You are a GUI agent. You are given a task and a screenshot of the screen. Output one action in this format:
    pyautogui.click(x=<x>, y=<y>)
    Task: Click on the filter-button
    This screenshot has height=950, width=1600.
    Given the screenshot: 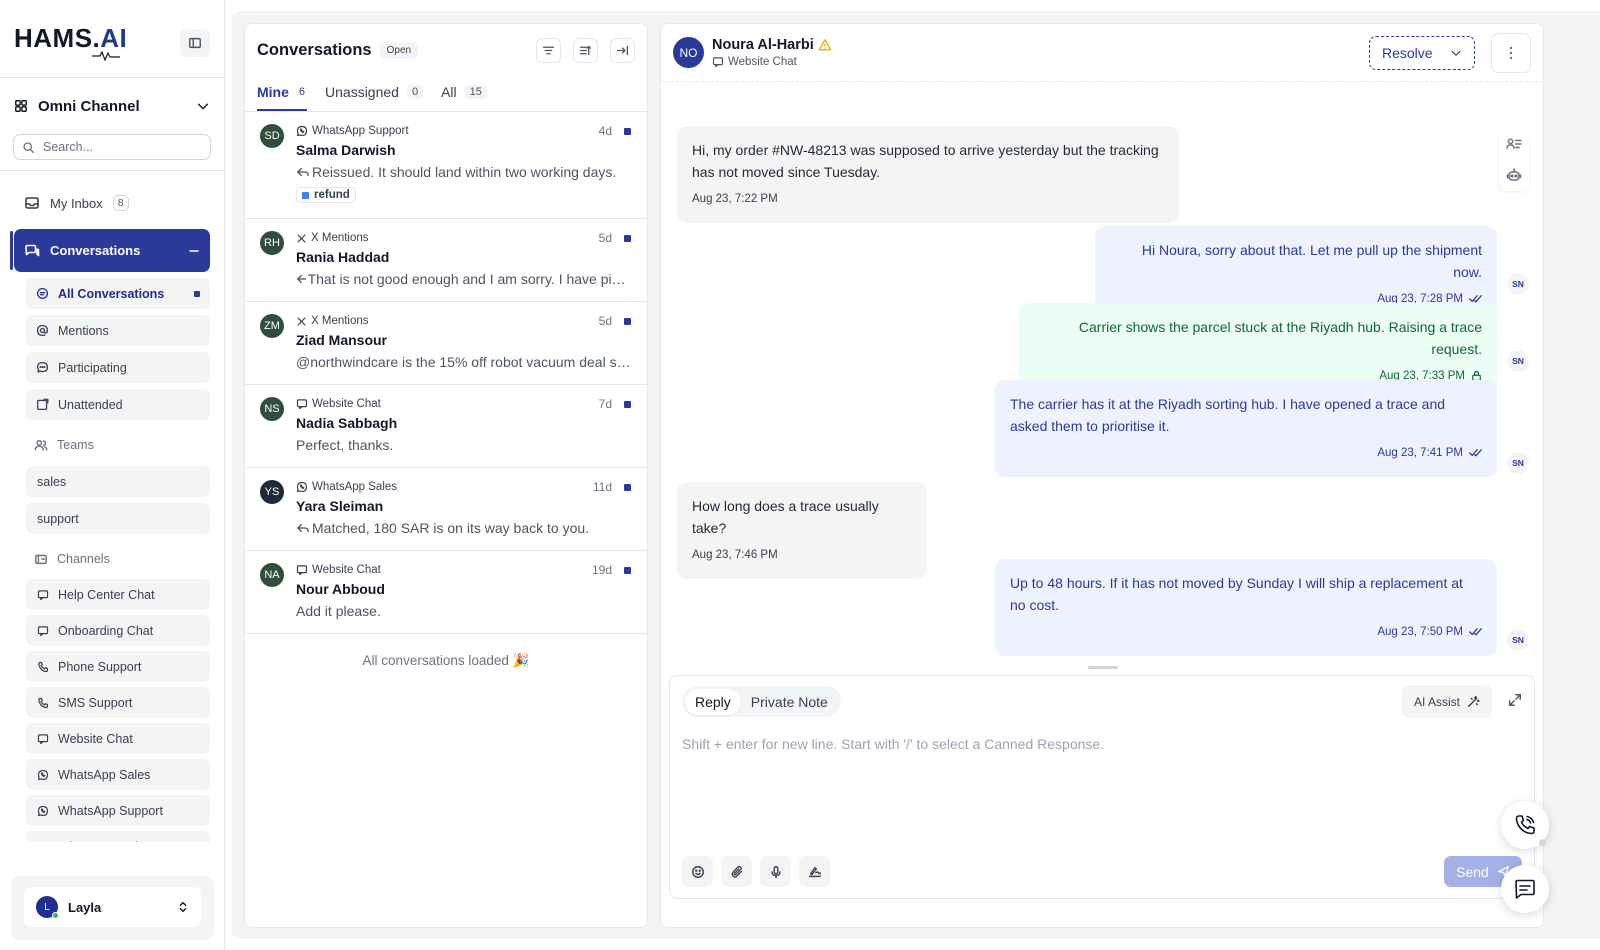 What is the action you would take?
    pyautogui.click(x=548, y=50)
    